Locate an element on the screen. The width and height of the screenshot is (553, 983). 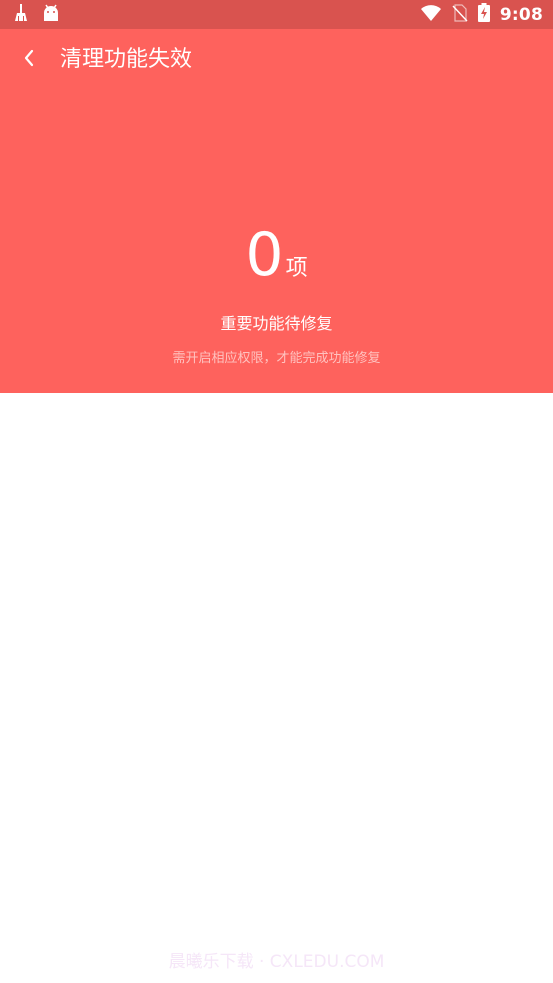
chevron-left-icon is located at coordinates (29, 60).